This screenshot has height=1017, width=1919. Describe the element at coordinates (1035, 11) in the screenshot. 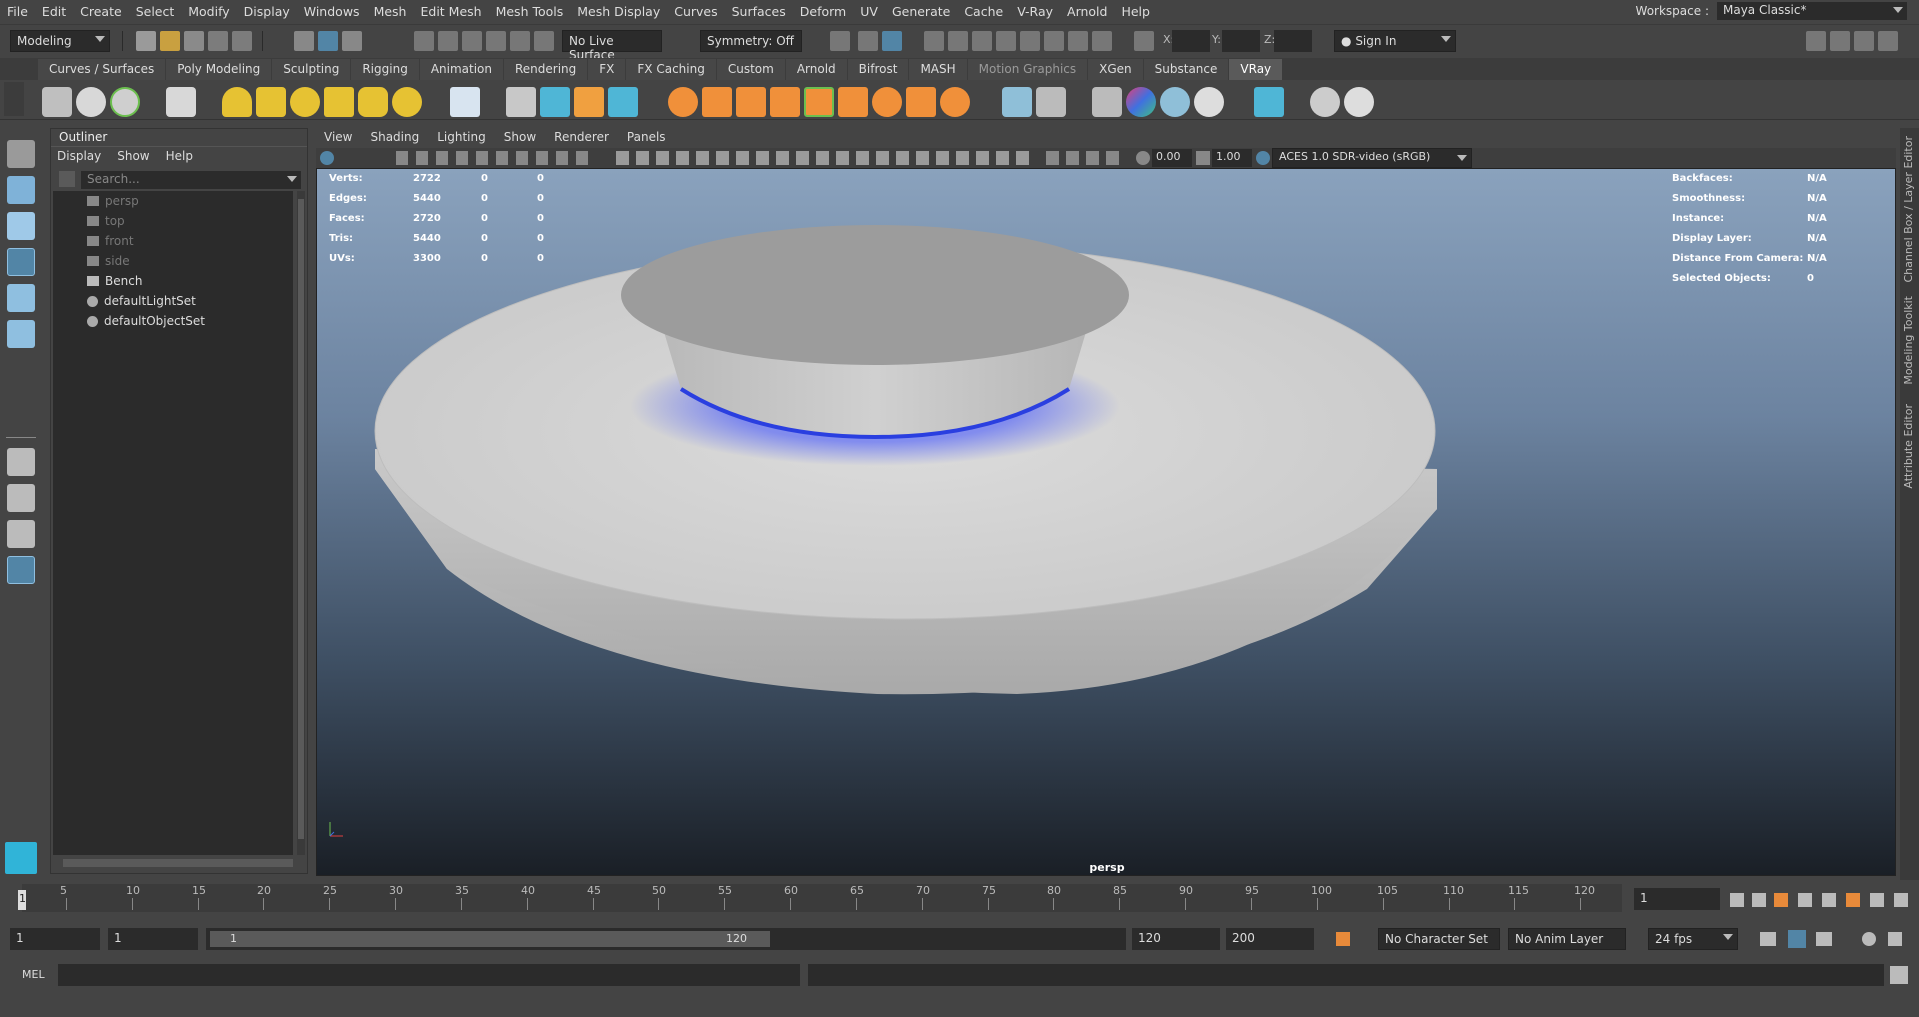

I see `menu-v-ray: V-Ray` at that location.